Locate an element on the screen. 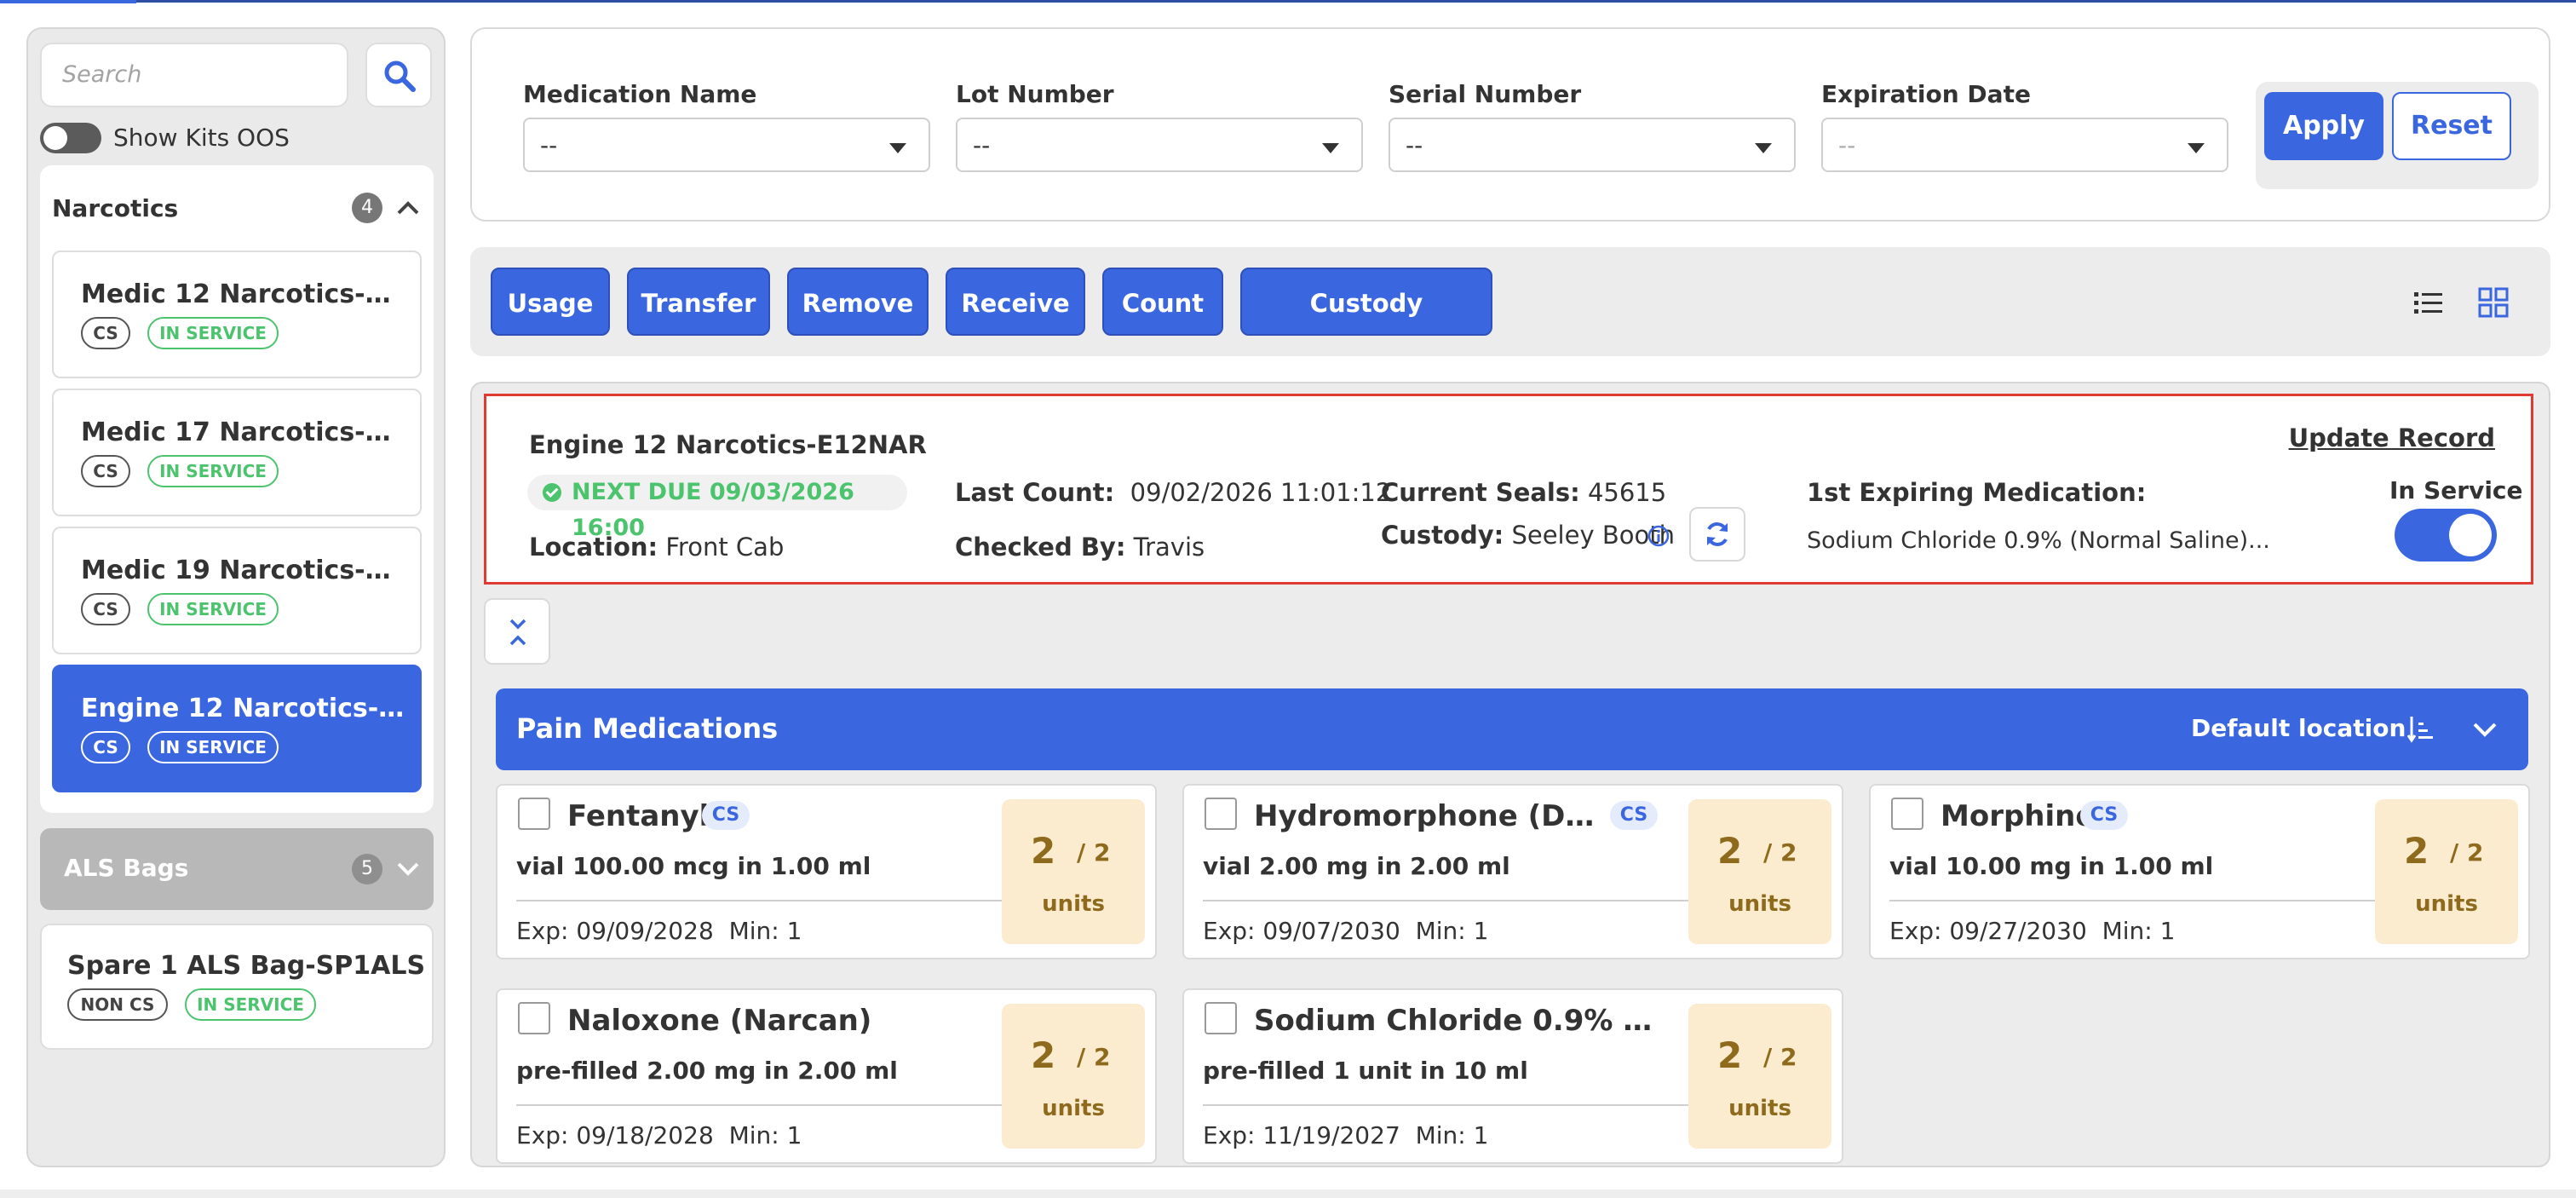 The height and width of the screenshot is (1198, 2576). usage-button: Usage is located at coordinates (550, 302).